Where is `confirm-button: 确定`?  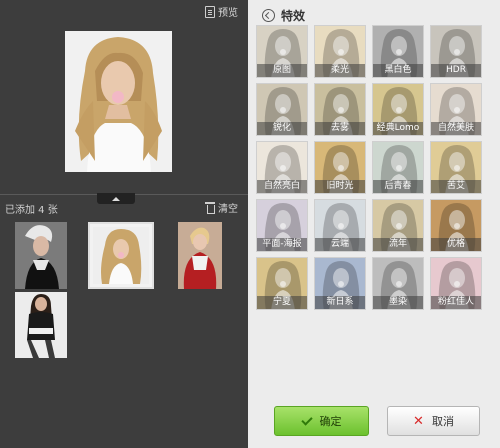
confirm-button: 确定 is located at coordinates (321, 421).